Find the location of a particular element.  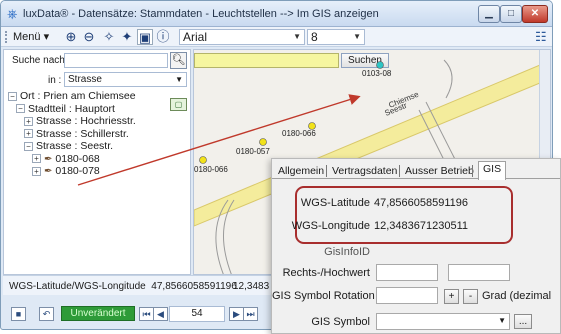

toolbar-grip-icon is located at coordinates (6, 37).